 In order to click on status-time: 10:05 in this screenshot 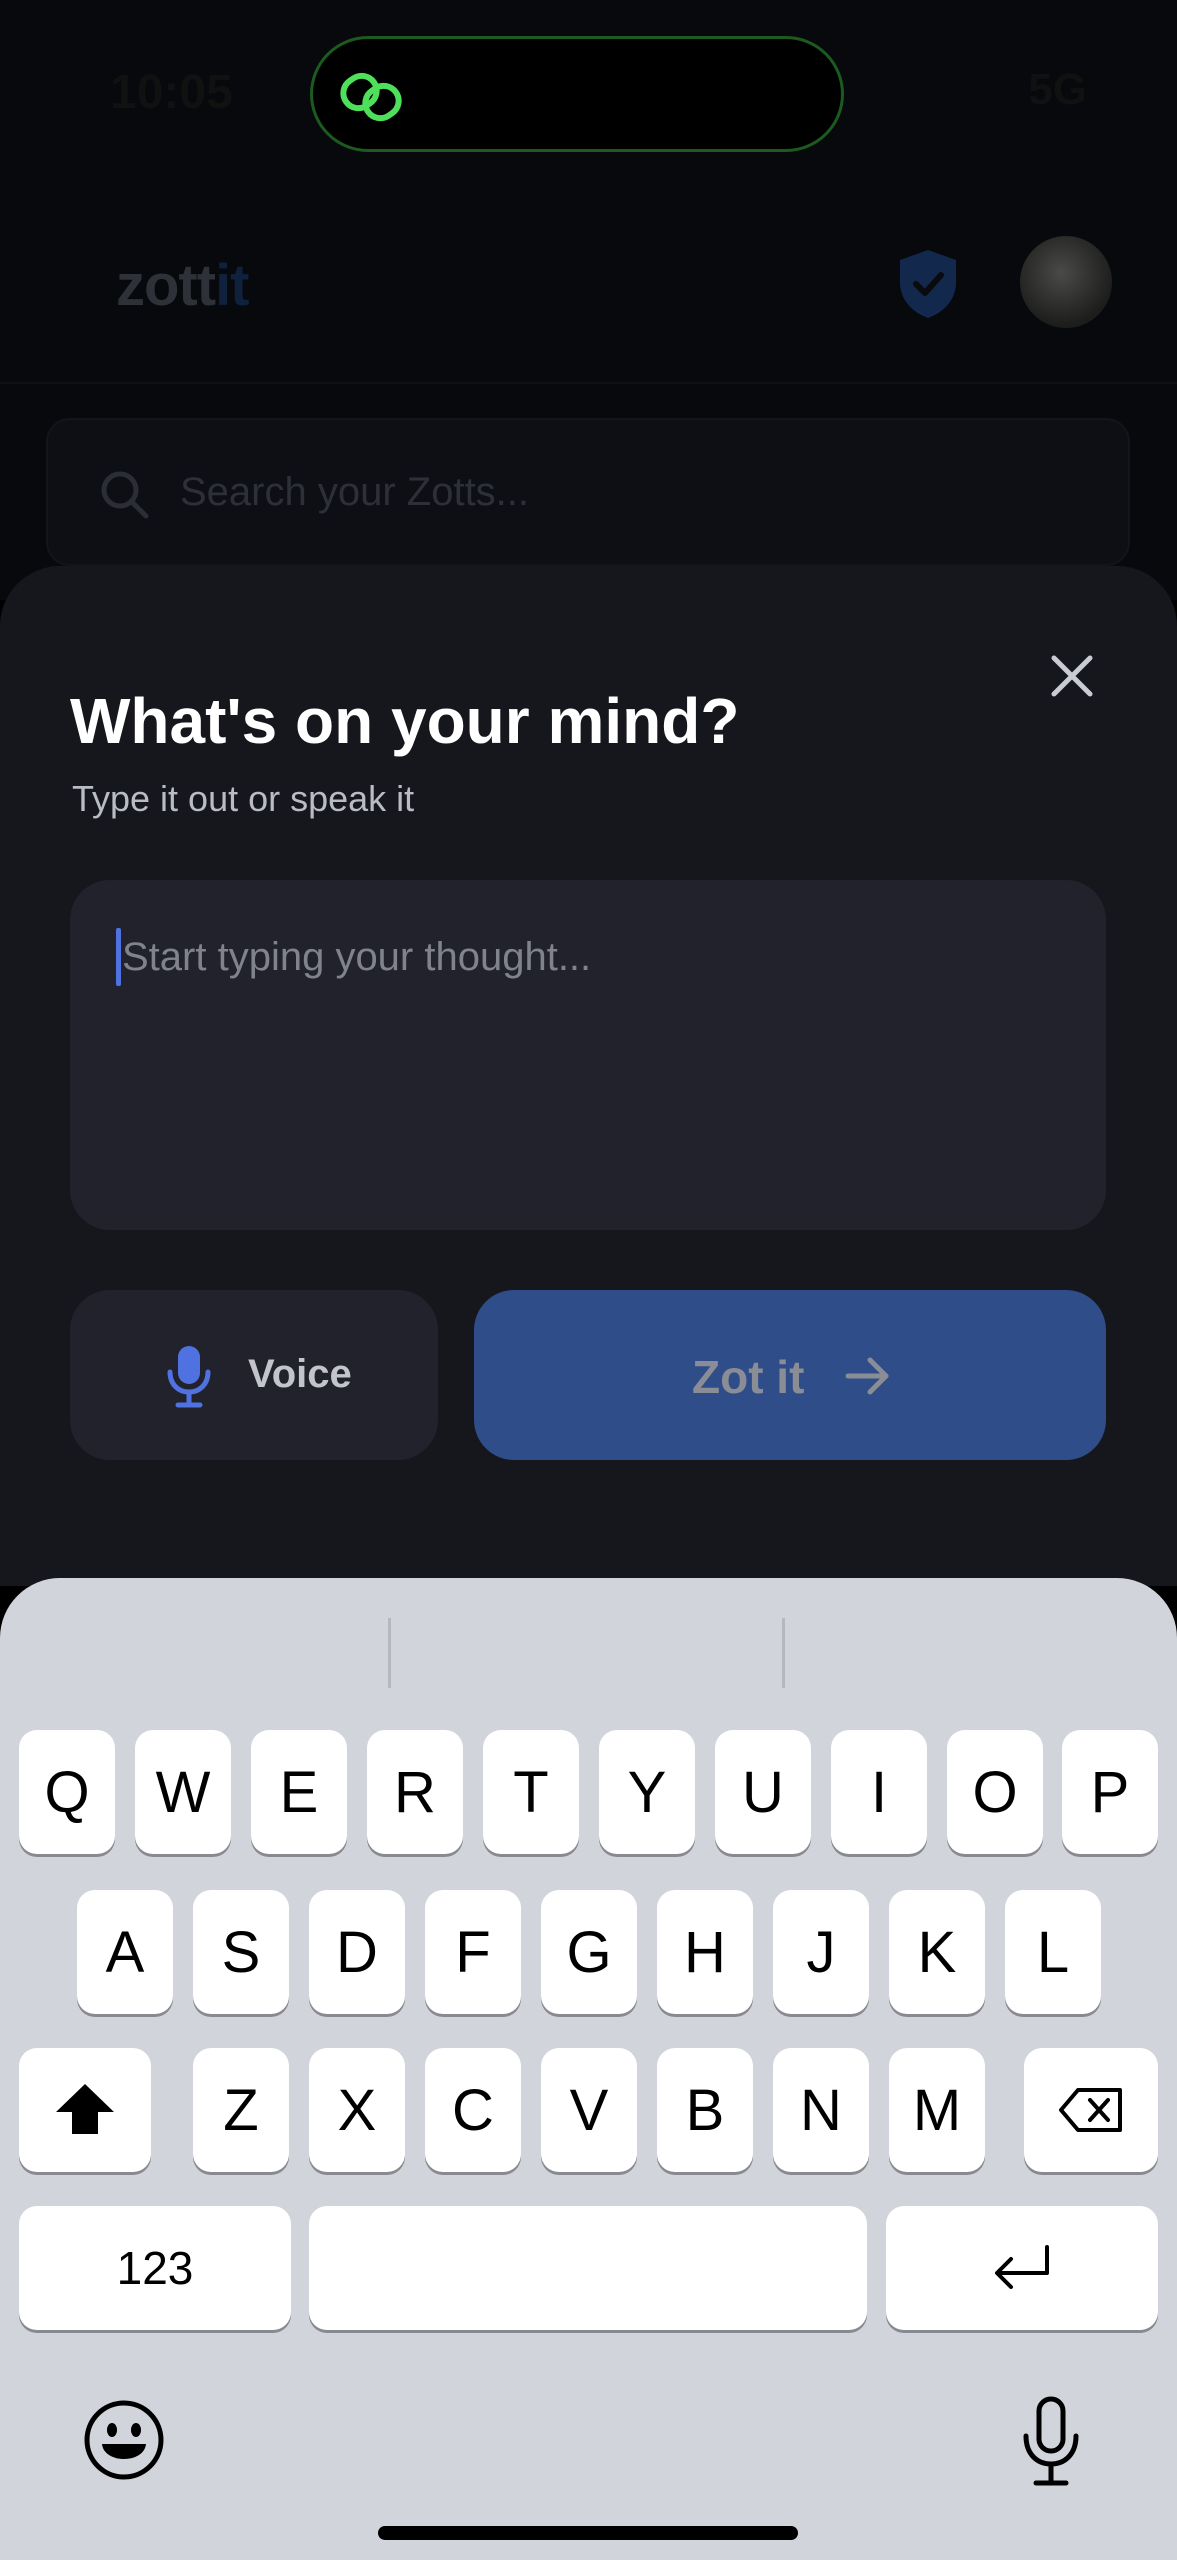, I will do `click(171, 92)`.